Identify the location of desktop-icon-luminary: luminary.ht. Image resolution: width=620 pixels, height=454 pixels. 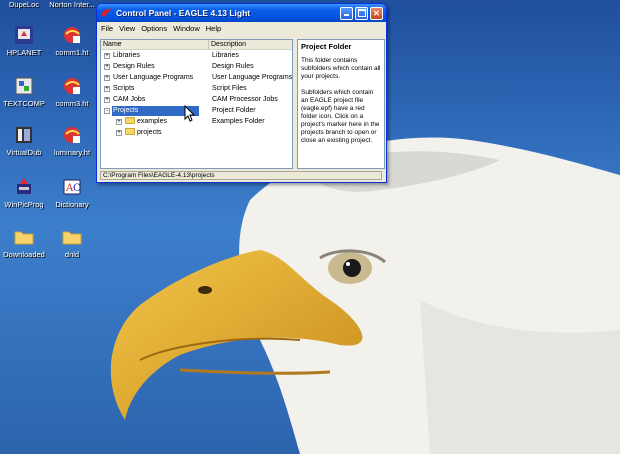
(72, 140).